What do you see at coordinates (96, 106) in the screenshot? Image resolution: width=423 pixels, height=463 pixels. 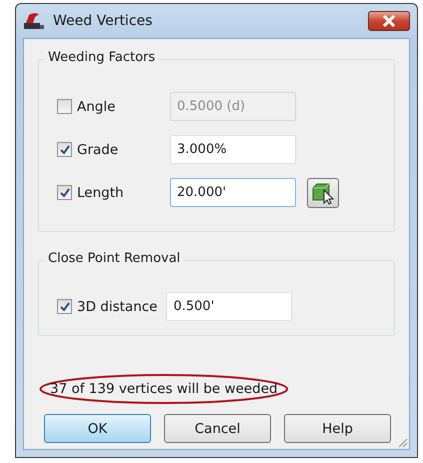 I see `checkbox-label: Angle` at bounding box center [96, 106].